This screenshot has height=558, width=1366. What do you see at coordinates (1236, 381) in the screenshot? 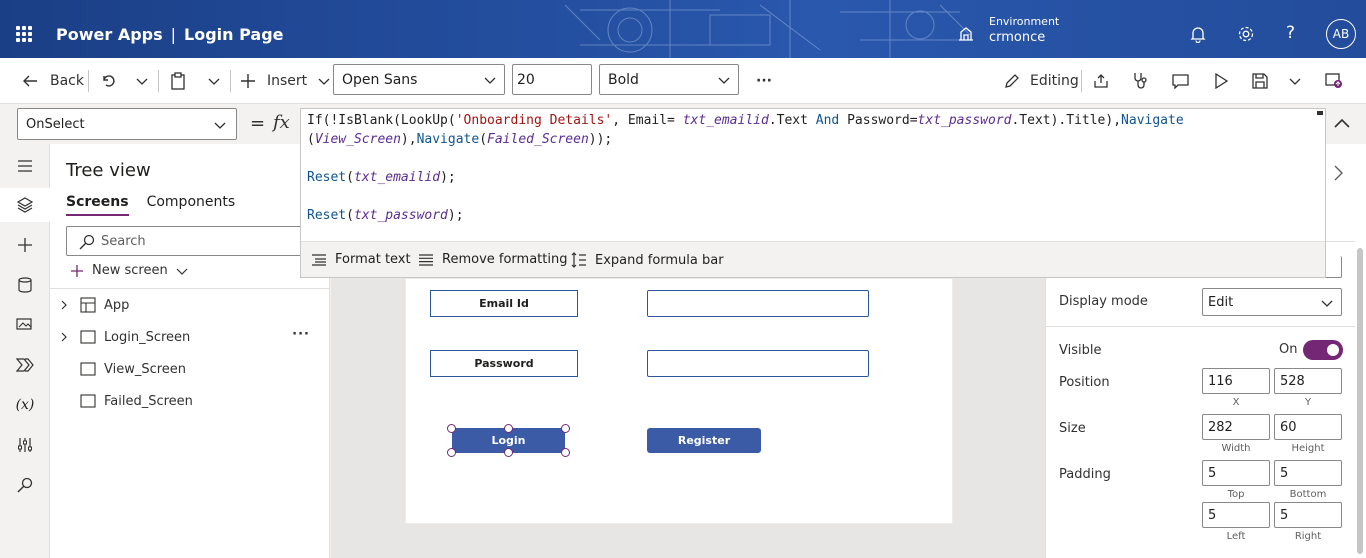
I see `position-x-input: 116` at bounding box center [1236, 381].